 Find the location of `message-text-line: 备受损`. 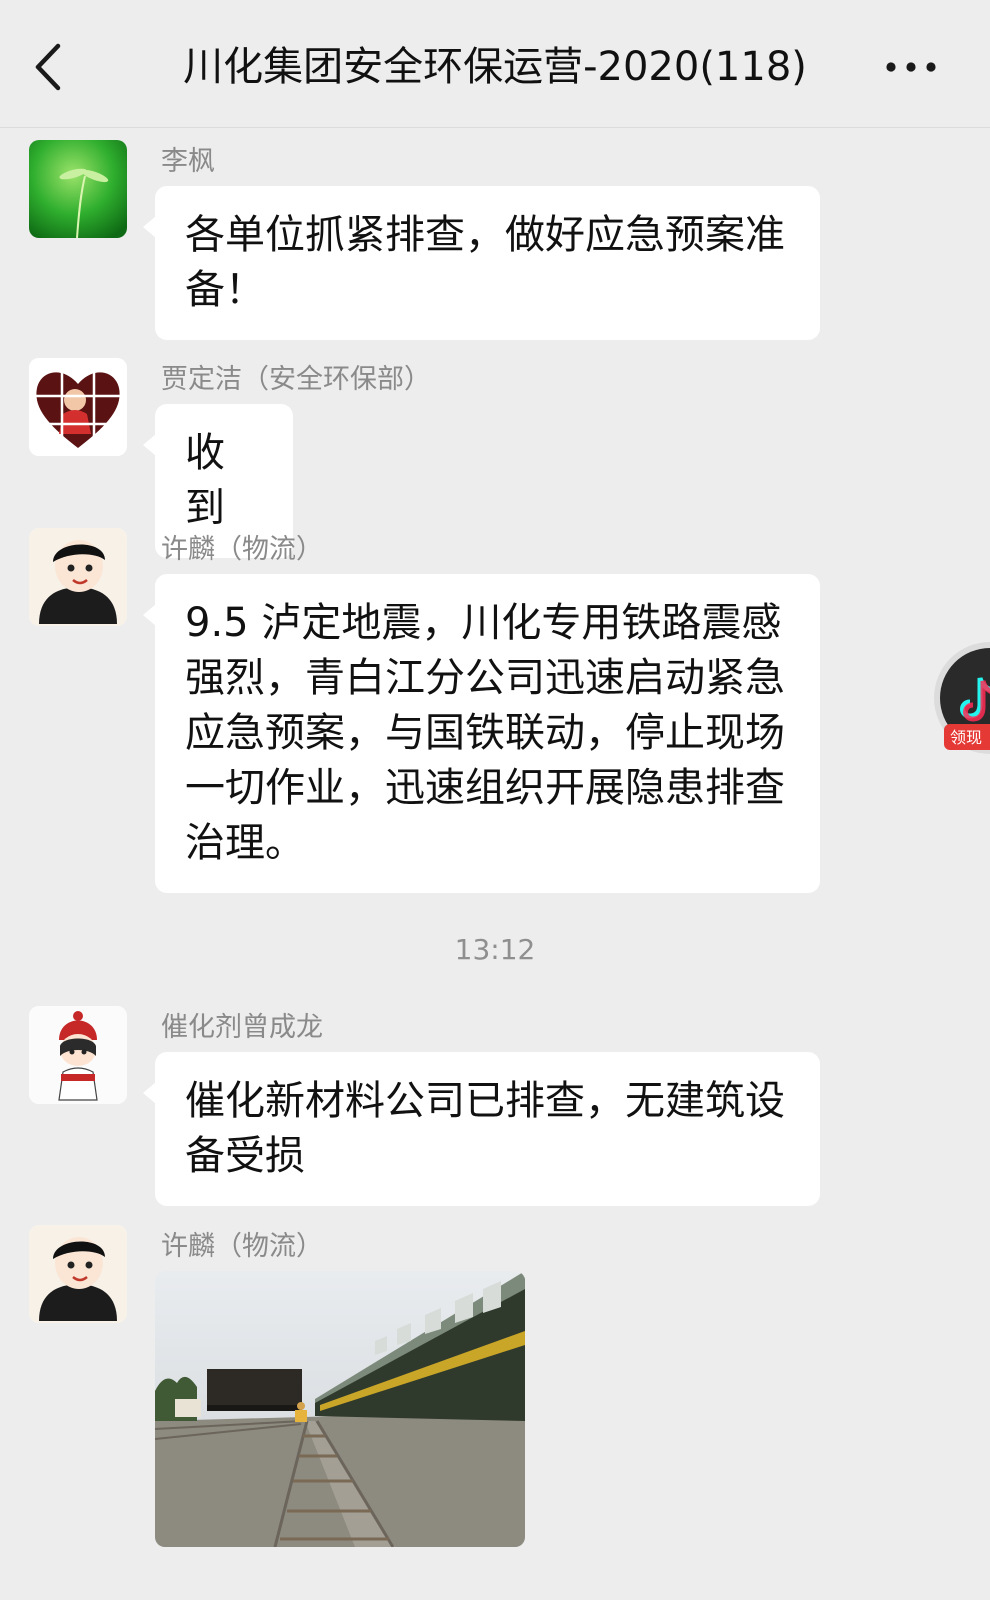

message-text-line: 备受损 is located at coordinates (245, 1156).